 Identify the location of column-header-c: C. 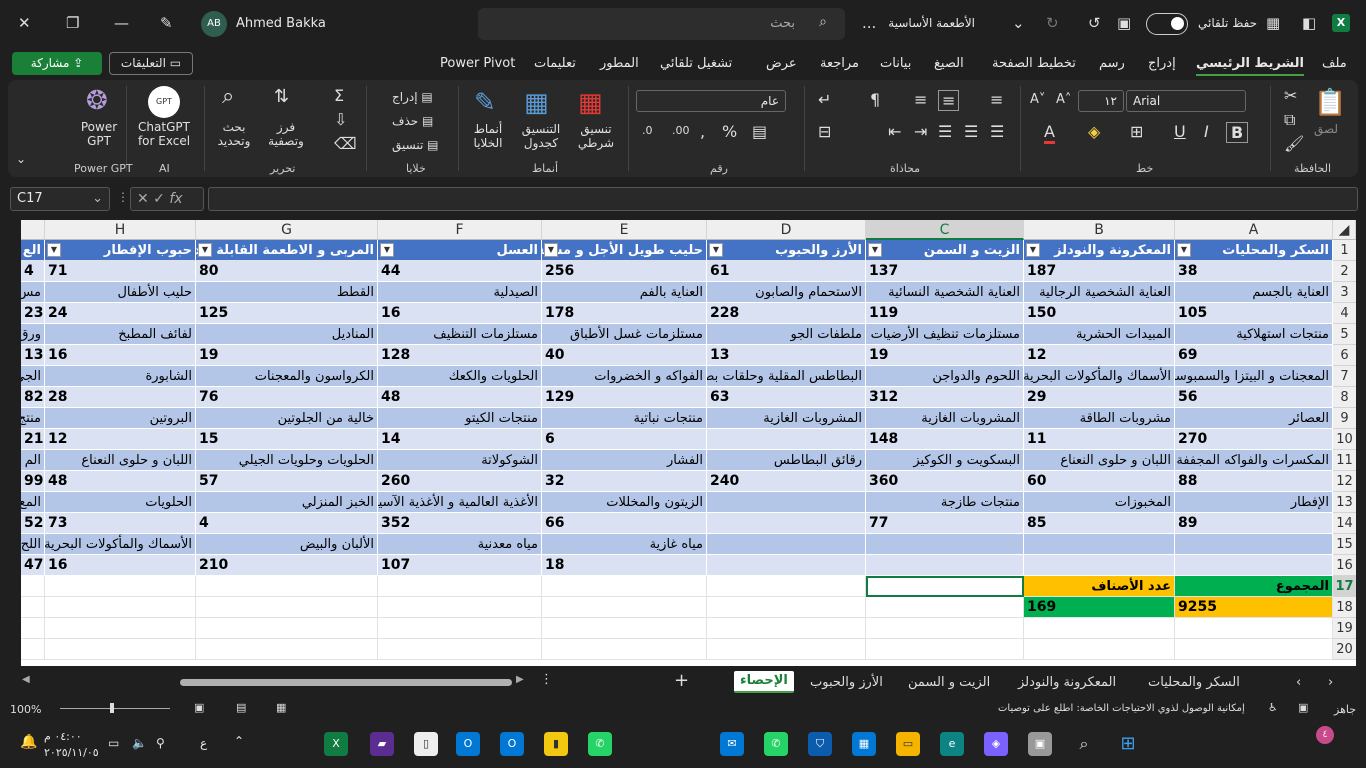
(945, 230).